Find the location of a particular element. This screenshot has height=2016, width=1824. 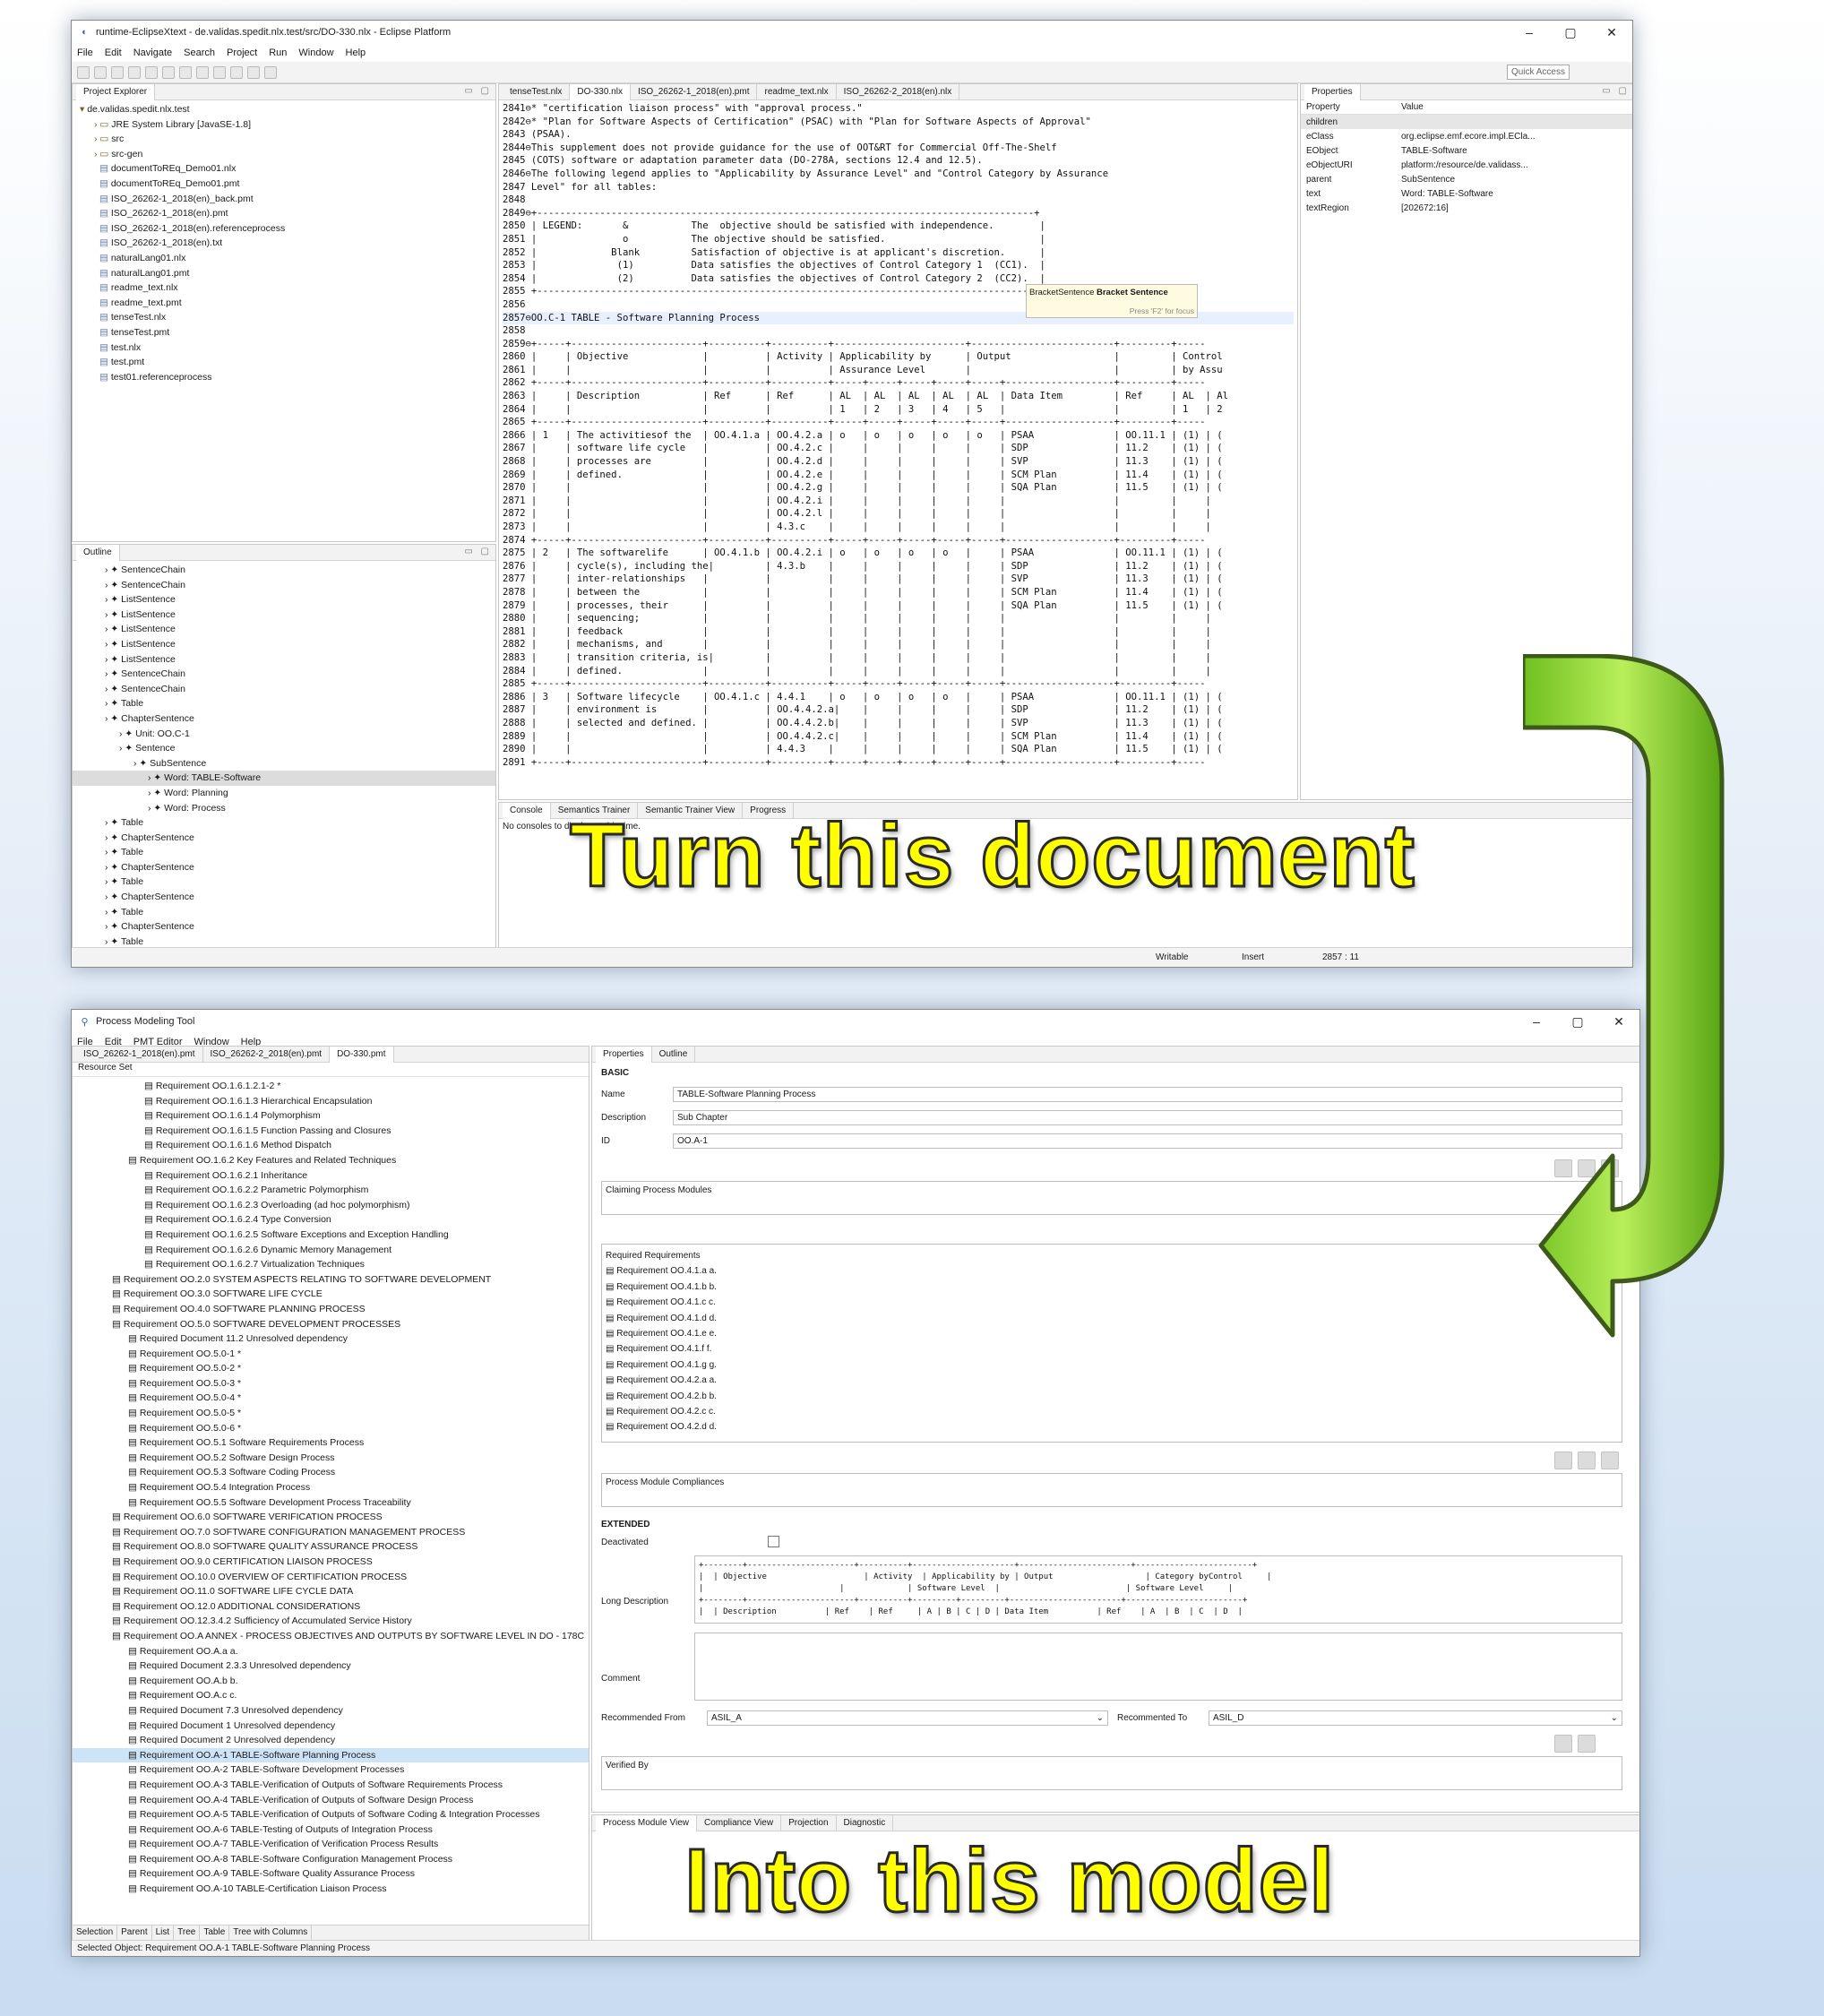

outline-tab: Outline is located at coordinates (98, 553).